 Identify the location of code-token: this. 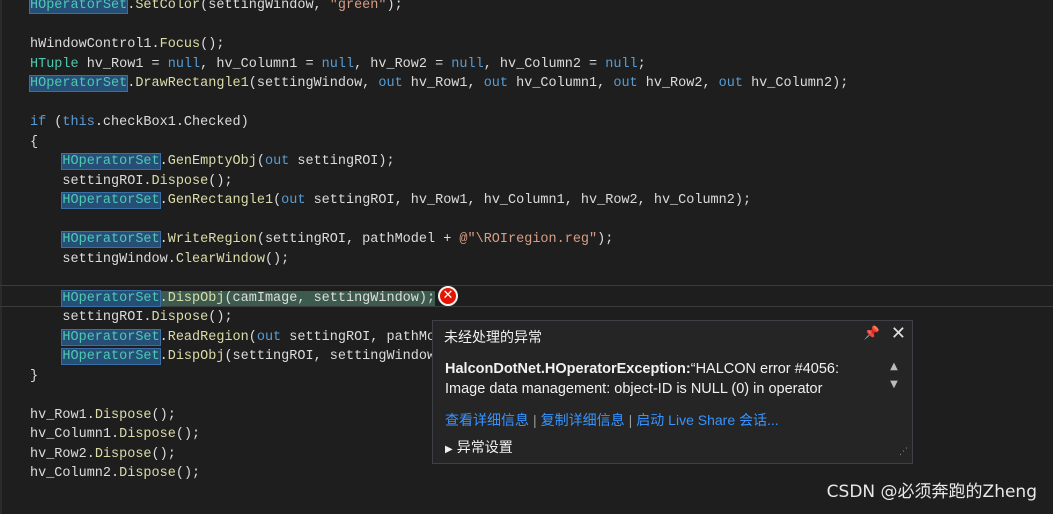
(78, 122).